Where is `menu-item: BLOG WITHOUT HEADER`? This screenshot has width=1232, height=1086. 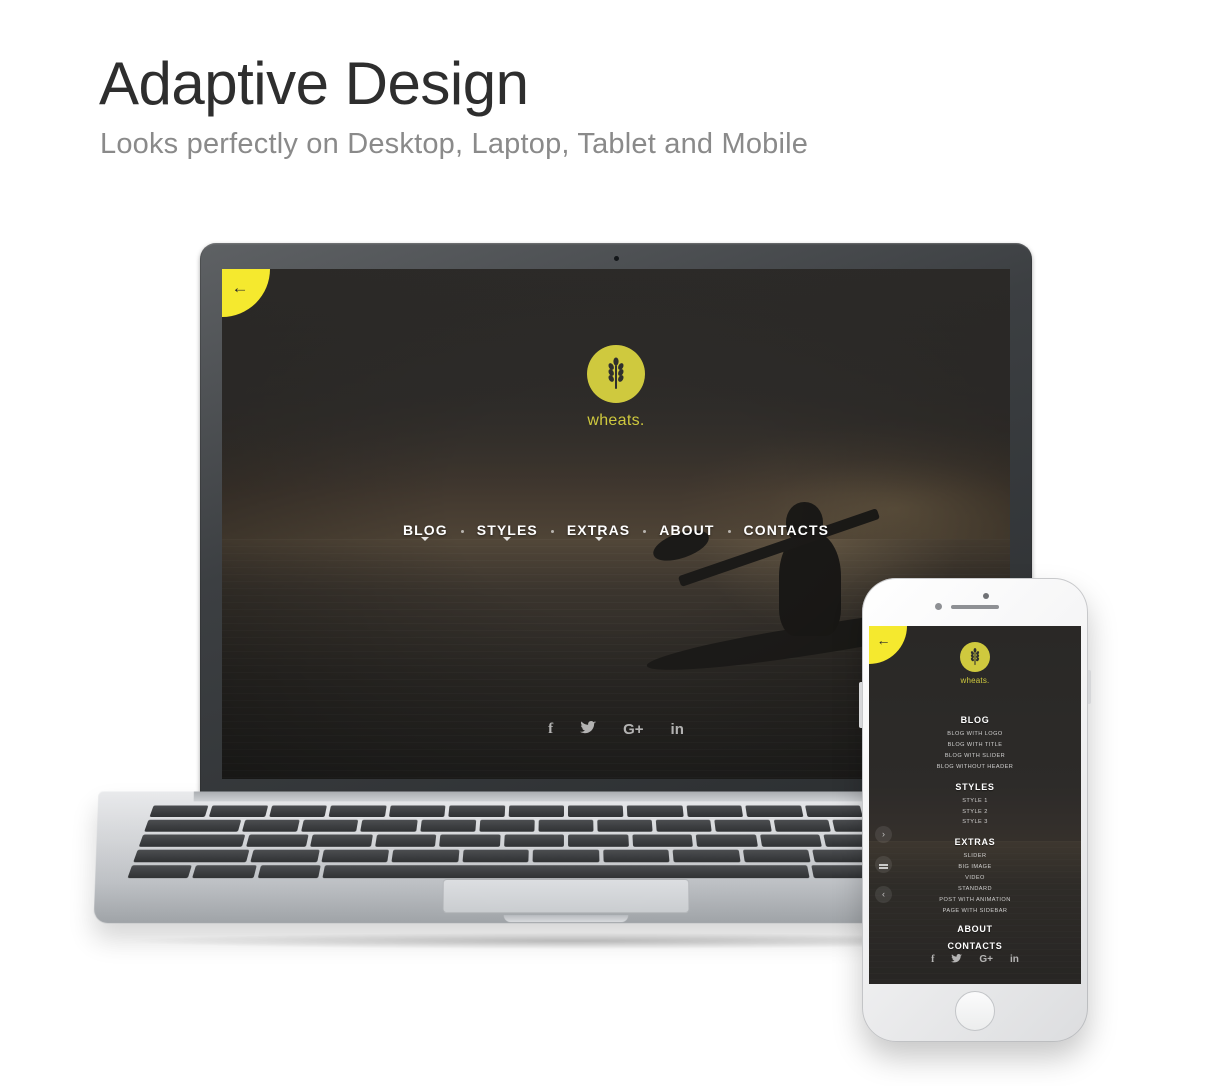
menu-item: BLOG WITHOUT HEADER is located at coordinates (975, 767).